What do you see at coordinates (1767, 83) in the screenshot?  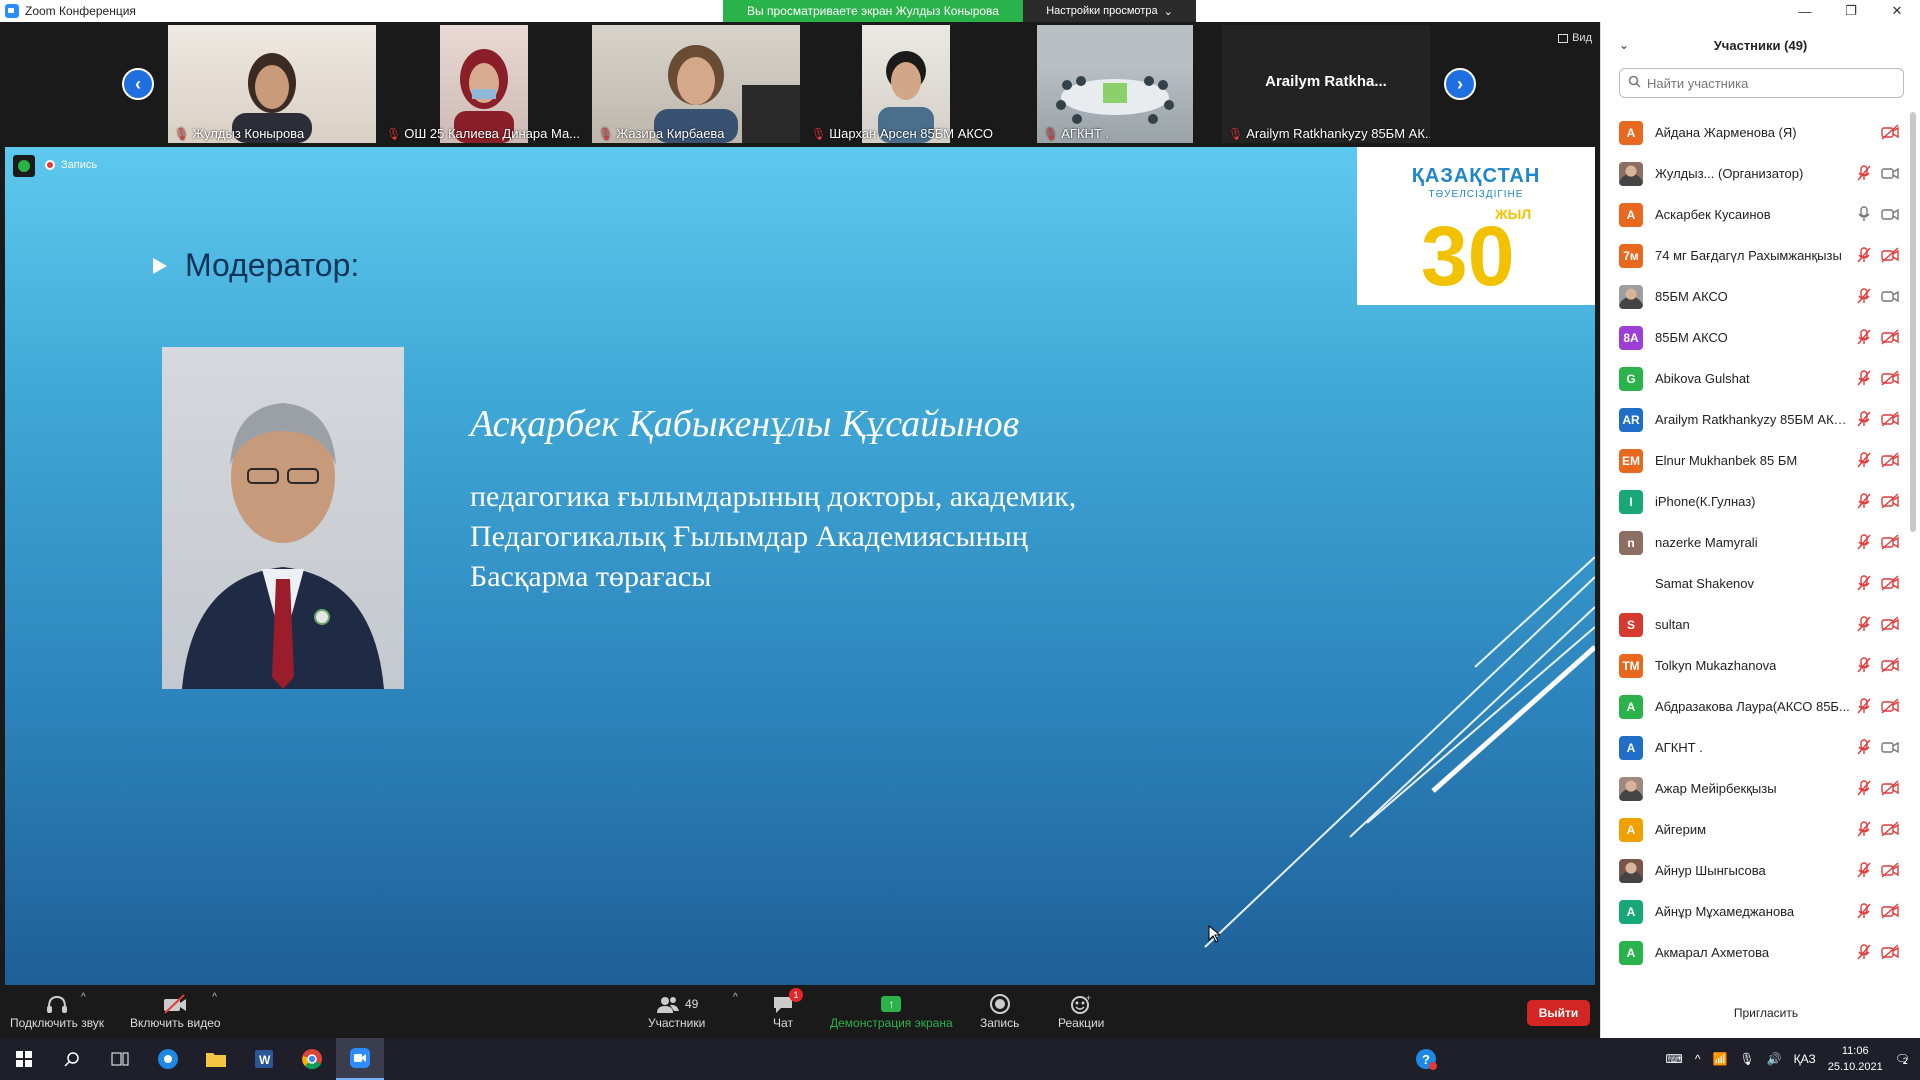 I see `participant-search-input` at bounding box center [1767, 83].